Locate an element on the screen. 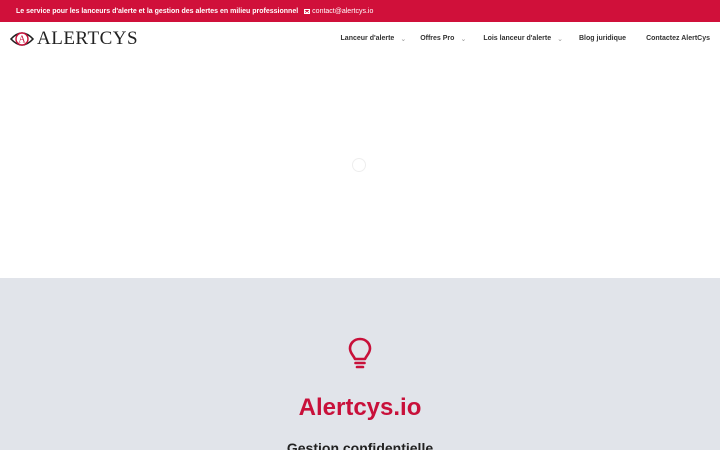 The height and width of the screenshot is (450, 720). nav-item-label: Blog juridique is located at coordinates (603, 38).